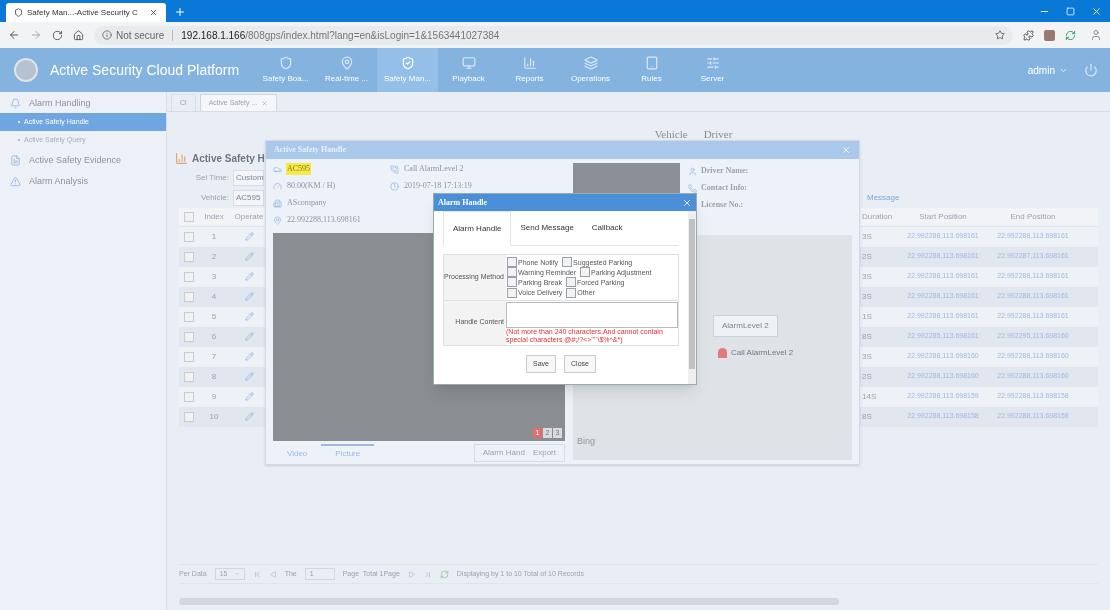  I want to click on first-page-icon, so click(257, 574).